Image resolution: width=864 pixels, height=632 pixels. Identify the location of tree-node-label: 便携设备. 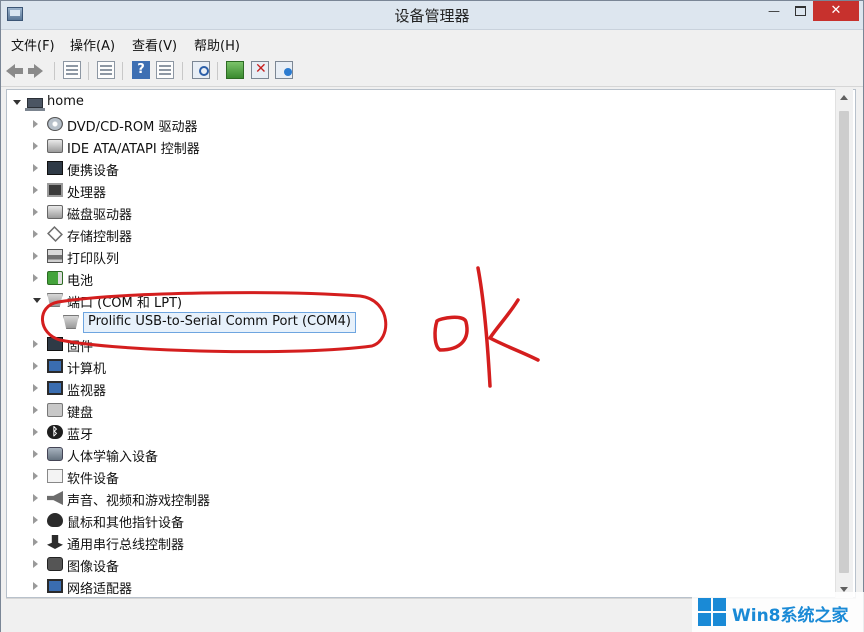
(93, 171).